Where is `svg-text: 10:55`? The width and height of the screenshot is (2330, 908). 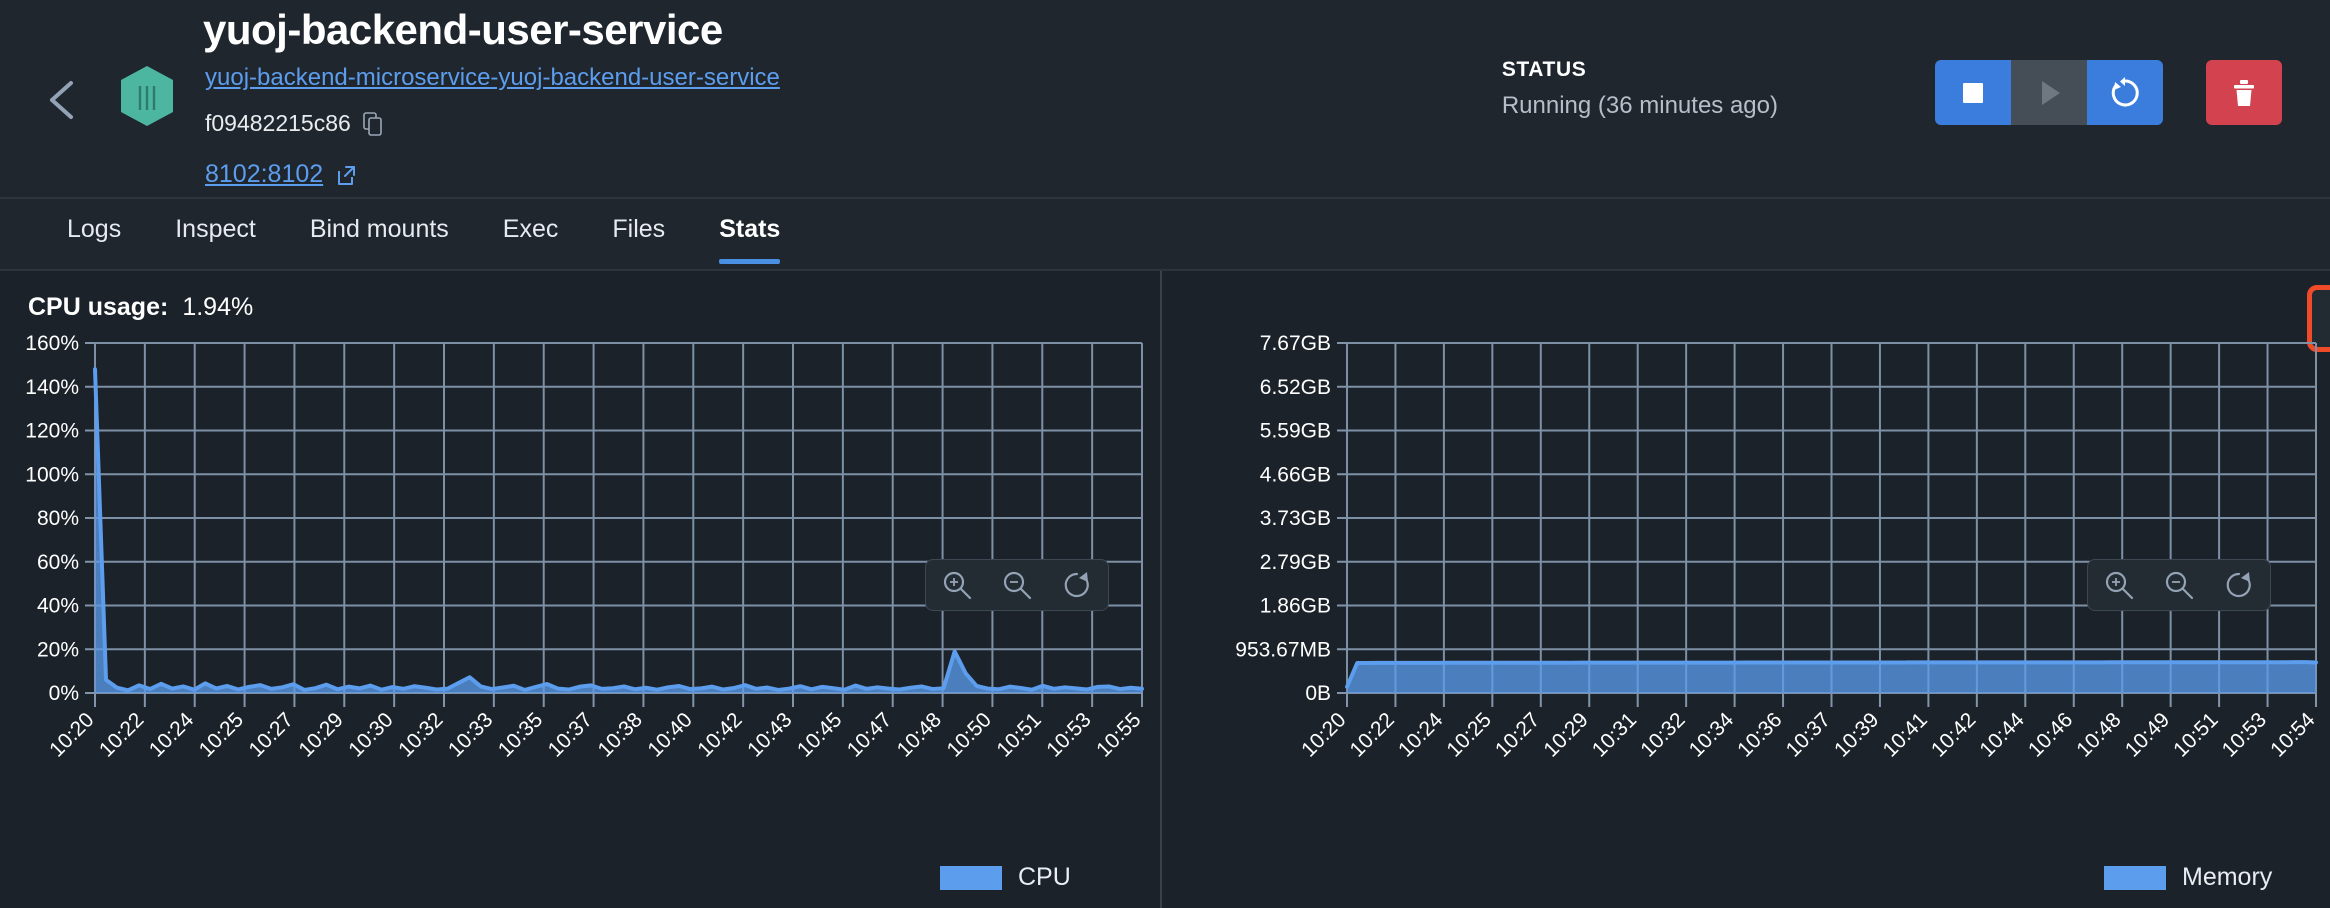
svg-text: 10:55 is located at coordinates (1118, 734).